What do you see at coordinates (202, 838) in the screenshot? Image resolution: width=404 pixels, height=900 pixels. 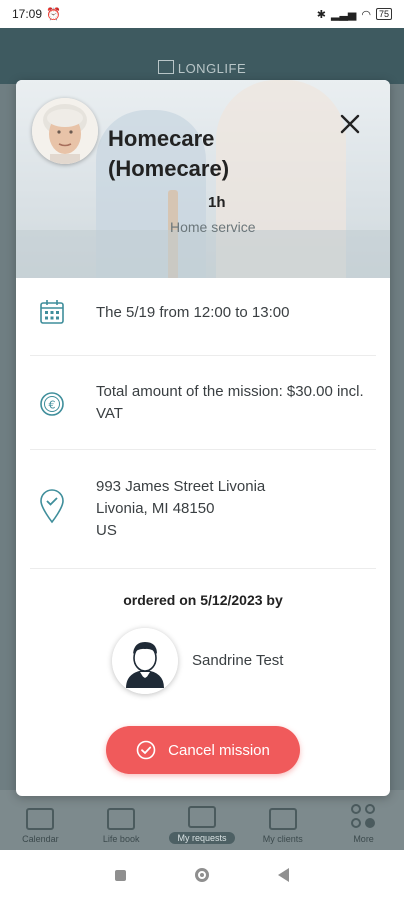 I see `nav-label: My requests` at bounding box center [202, 838].